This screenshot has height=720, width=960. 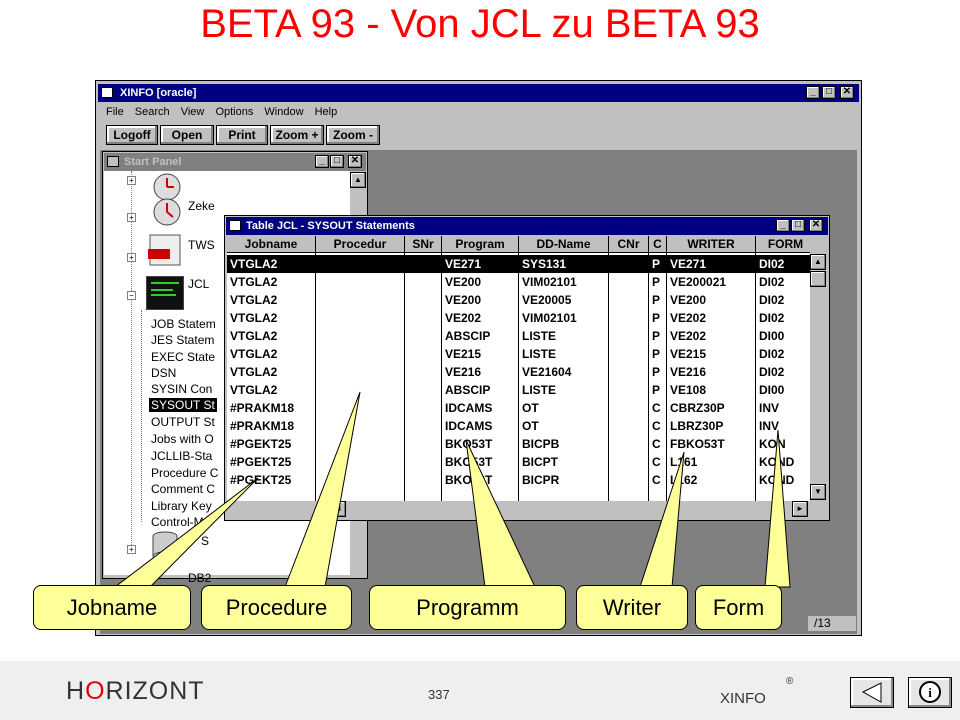 What do you see at coordinates (186, 532) in the screenshot?
I see `jobname-pointer` at bounding box center [186, 532].